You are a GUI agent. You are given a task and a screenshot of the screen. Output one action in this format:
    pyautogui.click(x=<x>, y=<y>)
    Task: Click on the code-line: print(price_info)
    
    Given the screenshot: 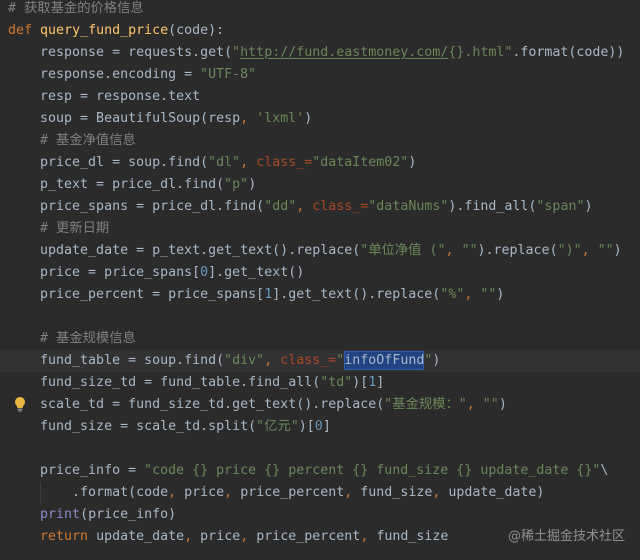 What is the action you would take?
    pyautogui.click(x=320, y=515)
    